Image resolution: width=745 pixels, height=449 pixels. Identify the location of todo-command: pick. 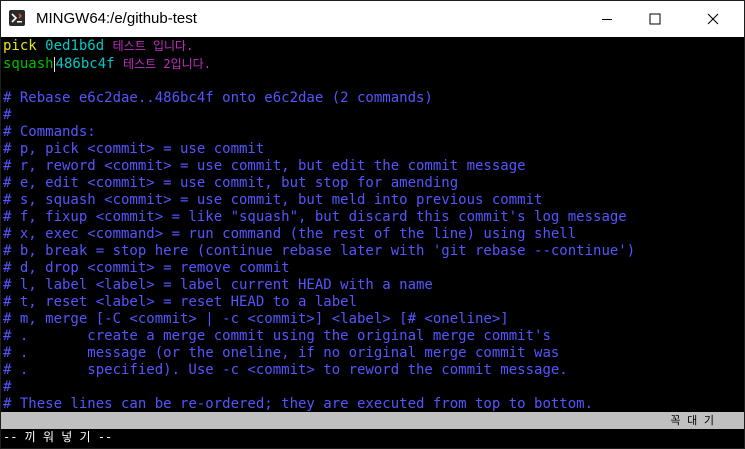
(20, 46).